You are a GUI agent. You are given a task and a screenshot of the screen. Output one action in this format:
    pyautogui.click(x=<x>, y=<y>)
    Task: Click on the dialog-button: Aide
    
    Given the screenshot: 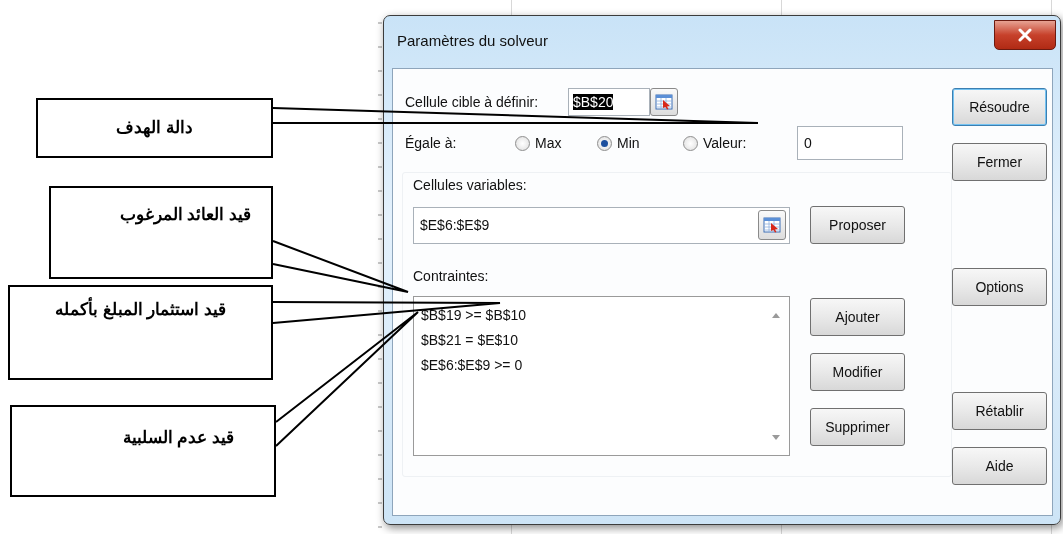 What is the action you would take?
    pyautogui.click(x=999, y=466)
    